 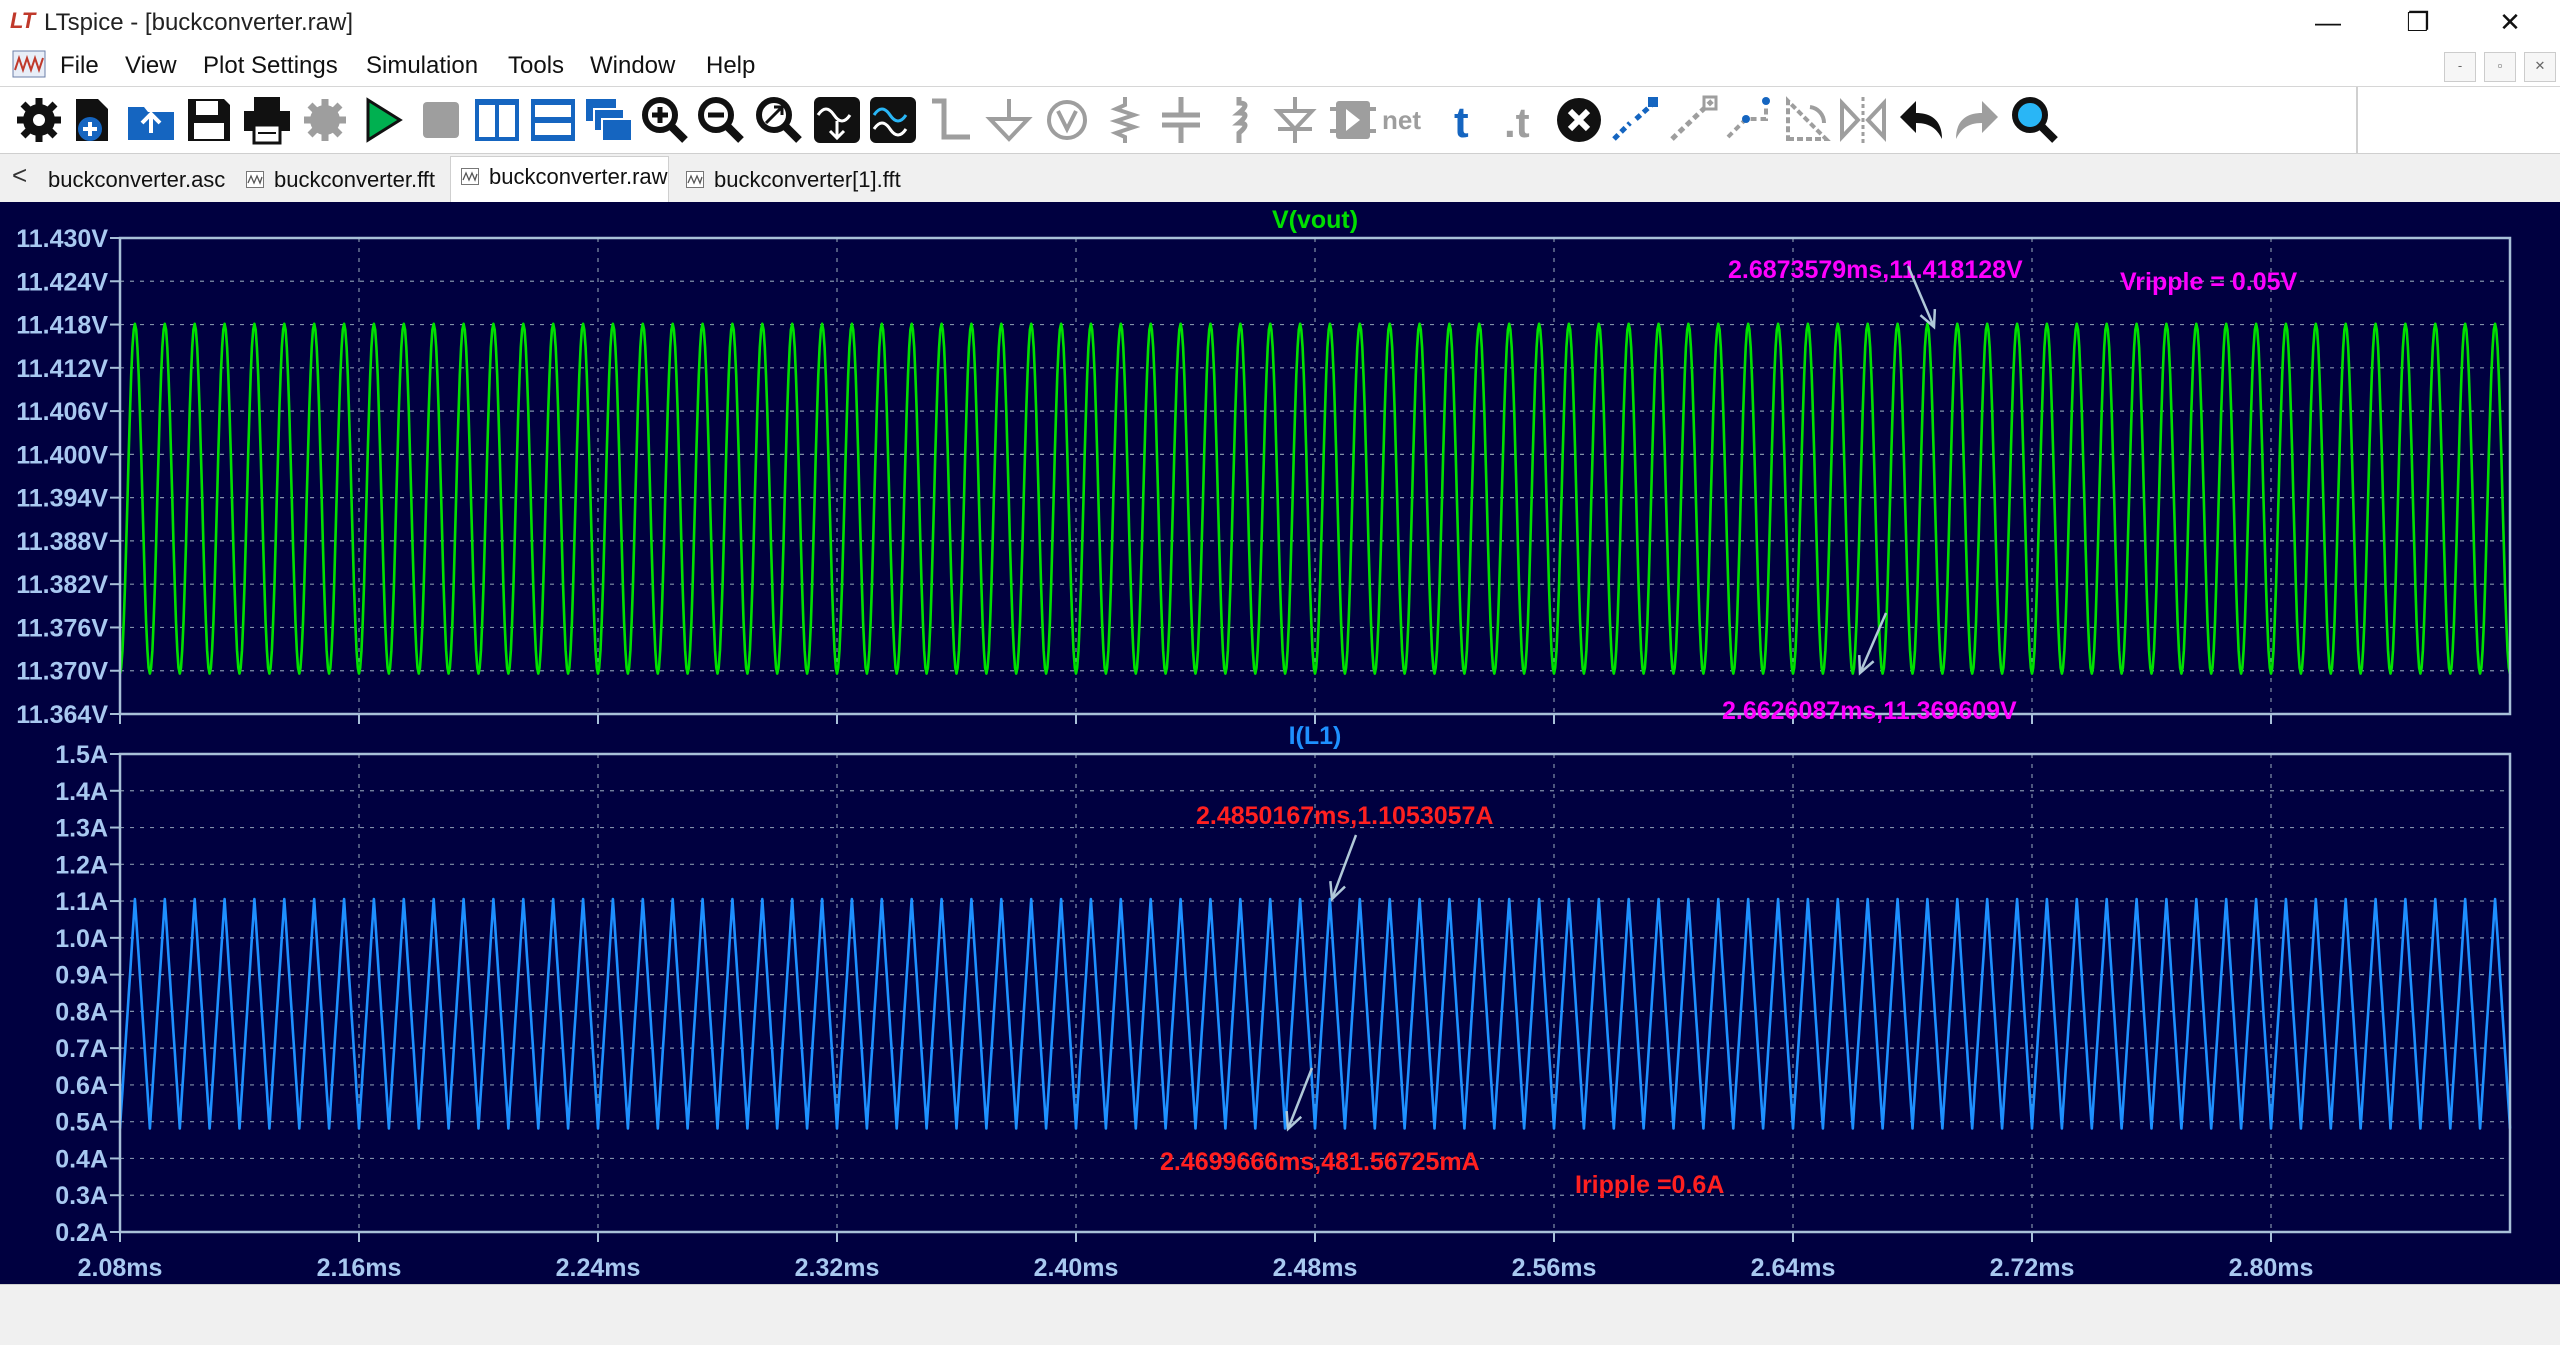 I want to click on new-schematic-icon, so click(x=93, y=120).